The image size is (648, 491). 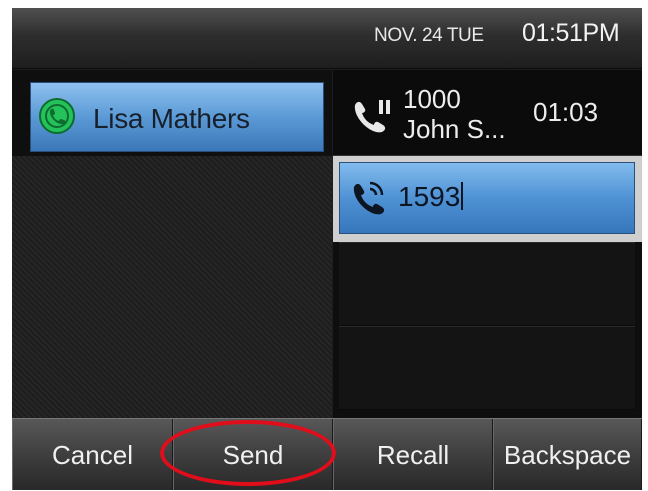 What do you see at coordinates (369, 198) in the screenshot?
I see `active-call-icon` at bounding box center [369, 198].